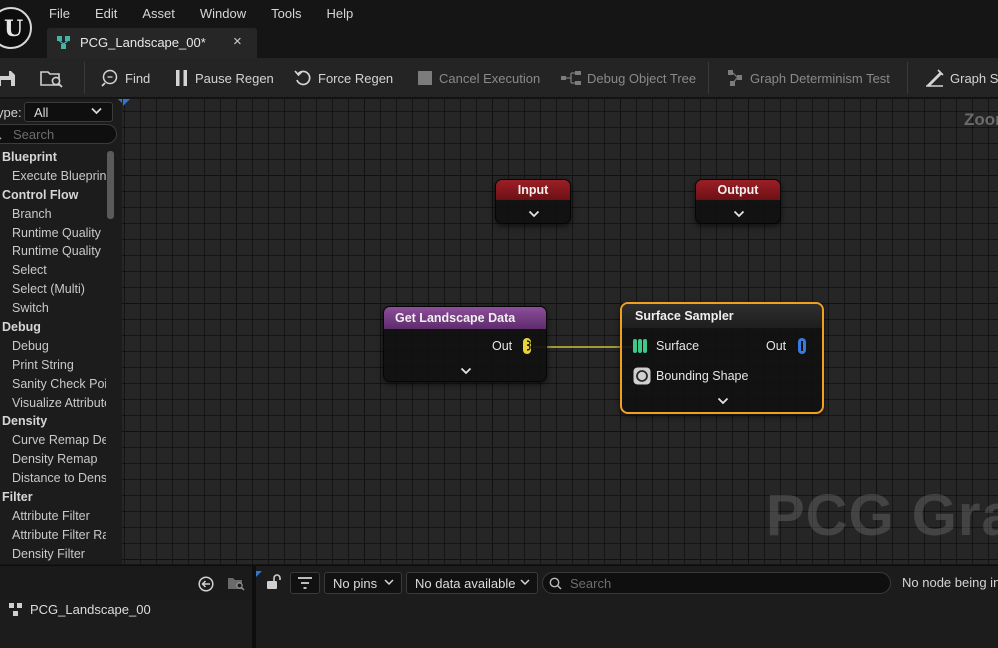  What do you see at coordinates (53, 403) in the screenshot?
I see `palette-node-item: Visualize Attribute` at bounding box center [53, 403].